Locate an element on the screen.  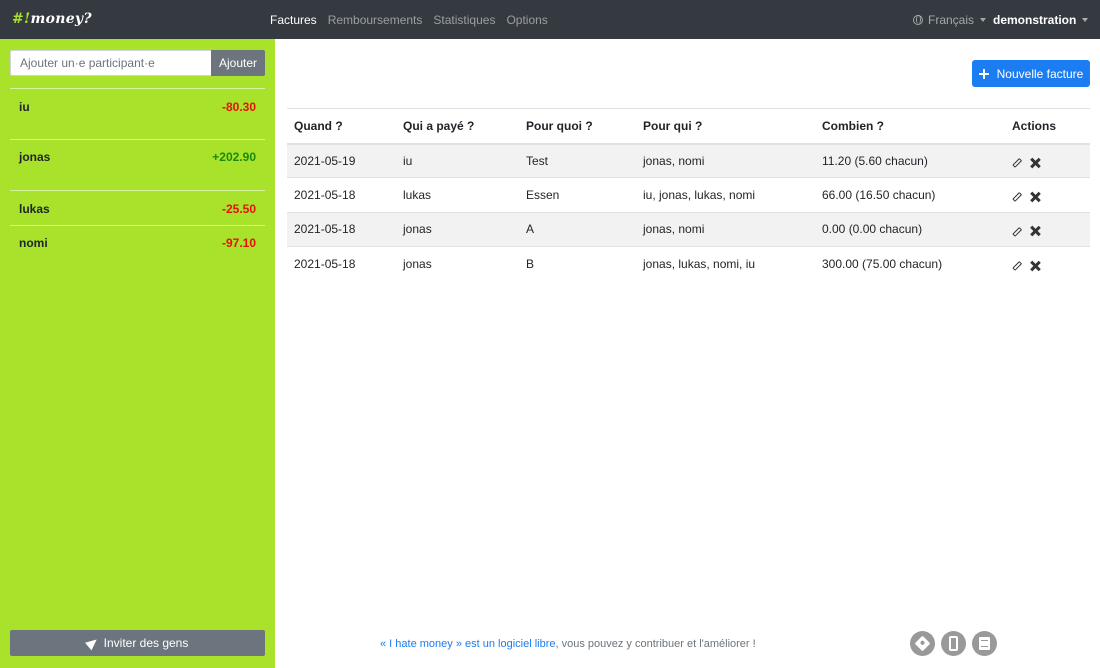
balance-amount: +202.90 is located at coordinates (234, 157).